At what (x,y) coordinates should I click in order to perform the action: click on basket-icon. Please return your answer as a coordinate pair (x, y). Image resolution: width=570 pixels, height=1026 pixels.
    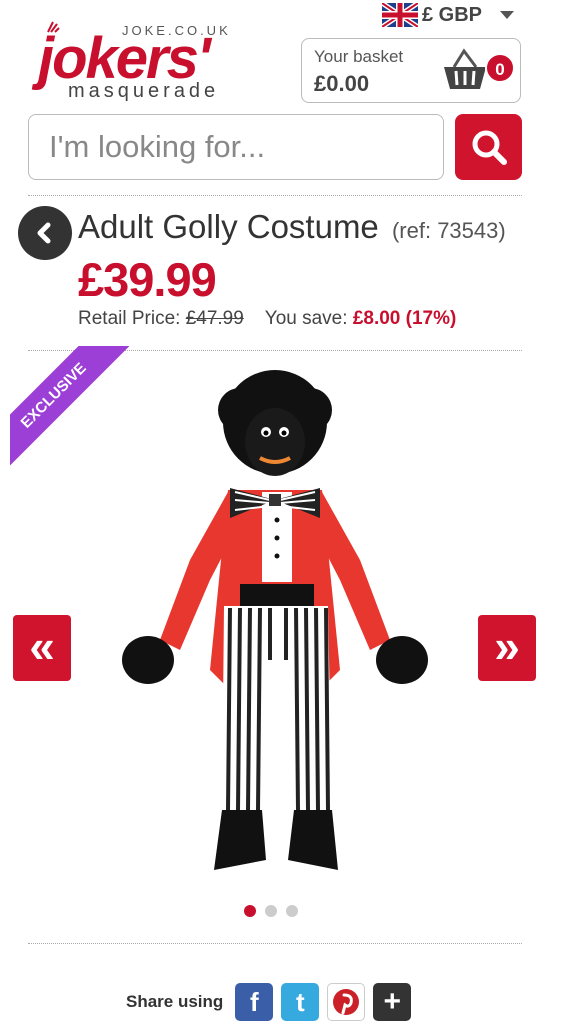
    Looking at the image, I should click on (465, 68).